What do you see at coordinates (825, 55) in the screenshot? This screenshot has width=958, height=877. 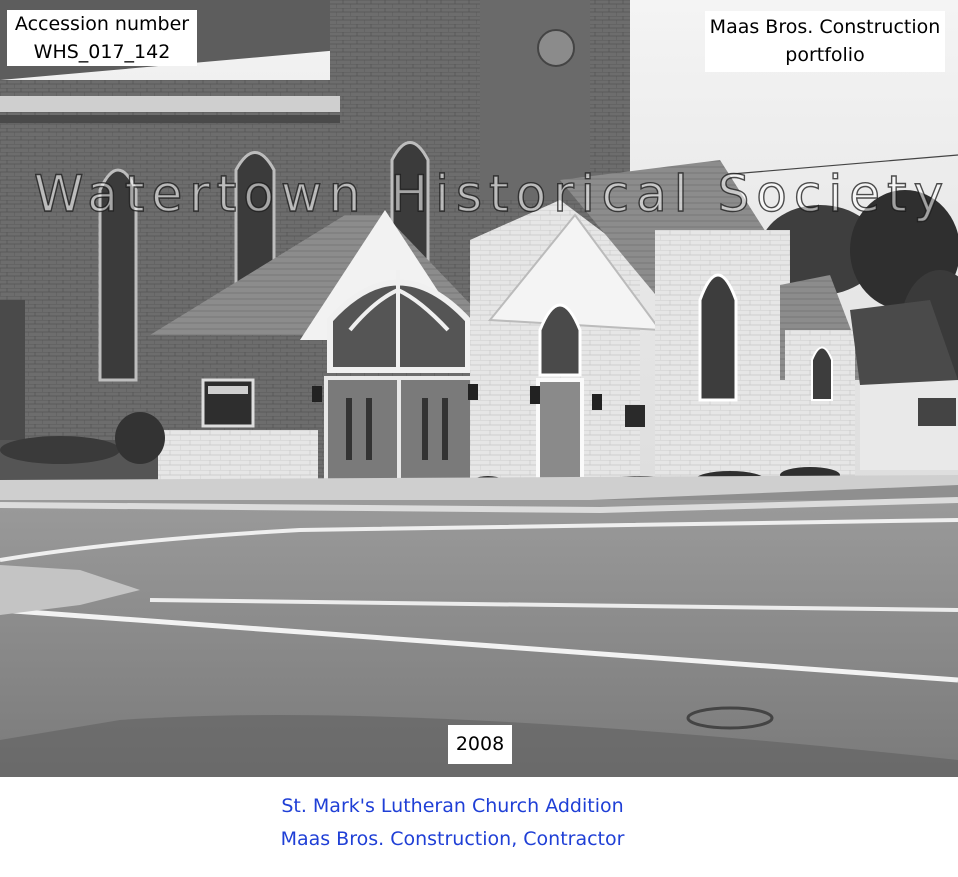 I see `portfolio-line-2: portfolio` at bounding box center [825, 55].